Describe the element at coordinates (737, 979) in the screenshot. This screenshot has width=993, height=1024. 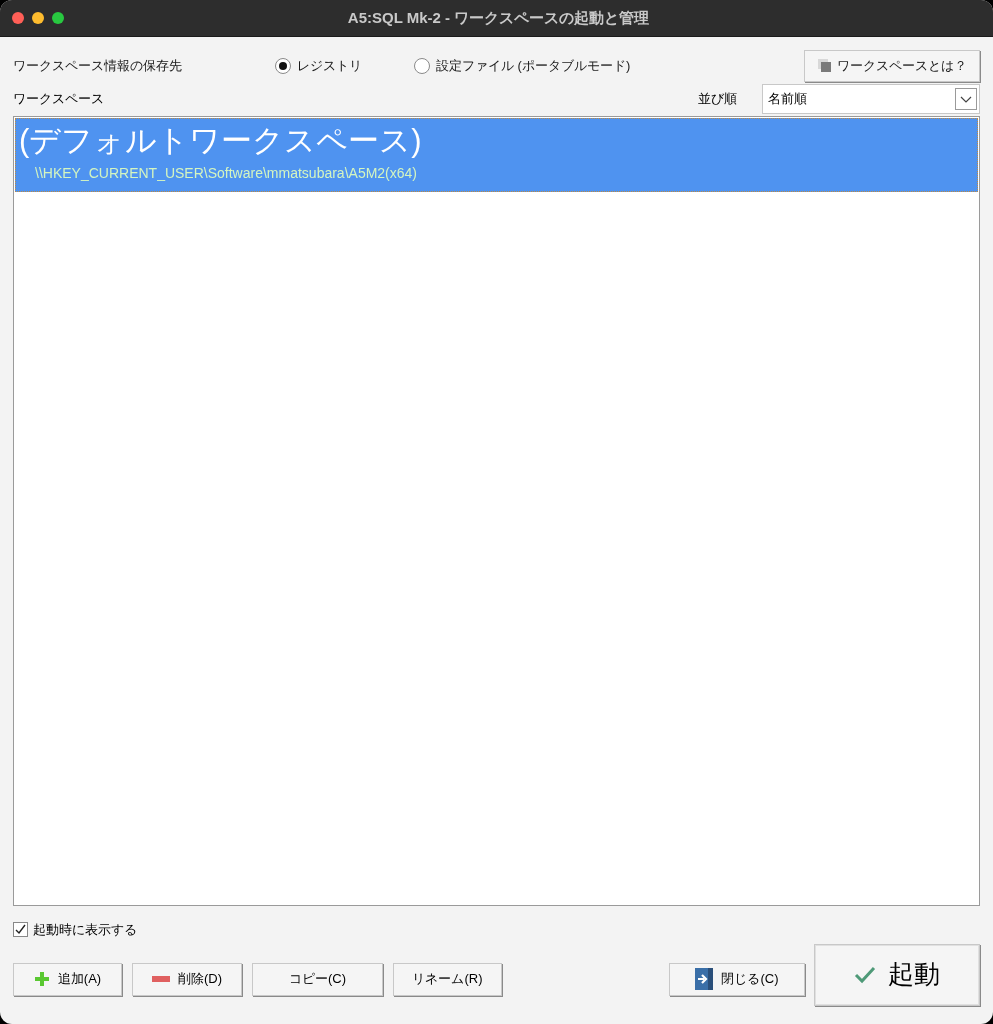
I see `close-button: 閉じる(C)` at that location.